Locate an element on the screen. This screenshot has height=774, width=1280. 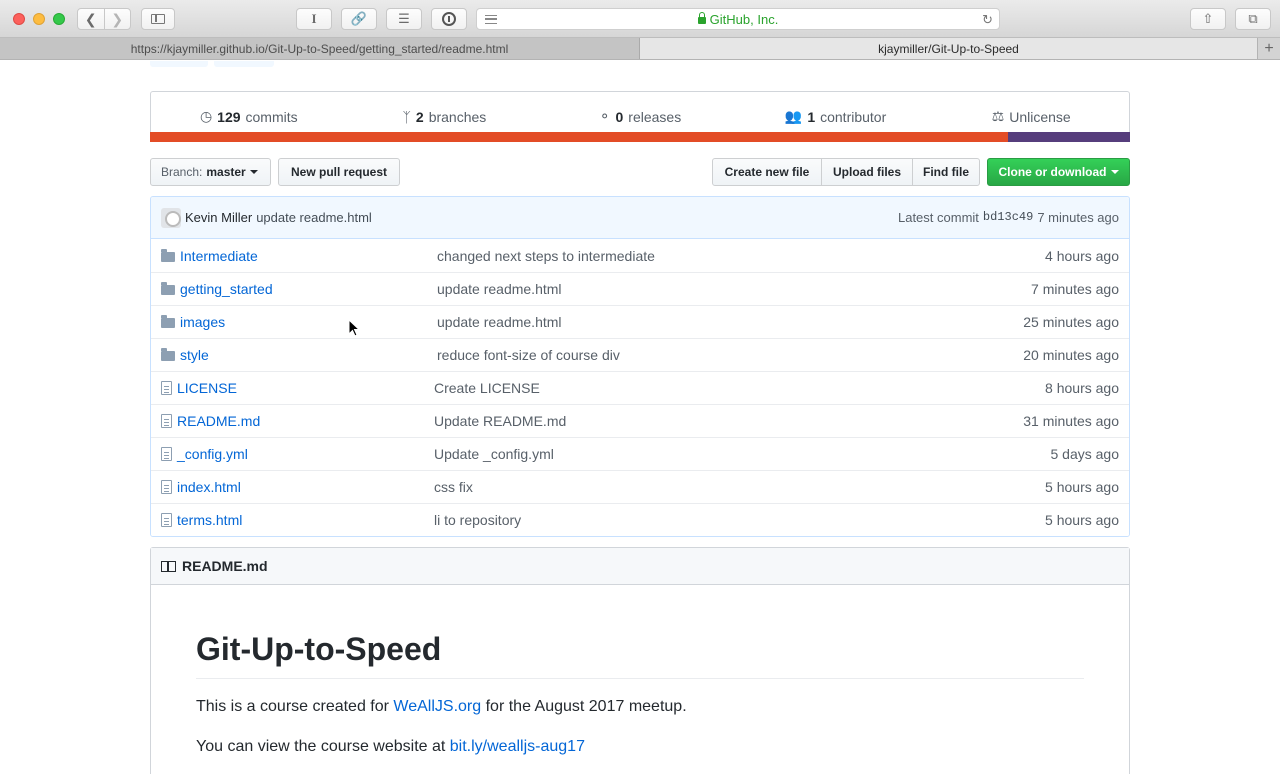
course-website-link: bit.ly/wealljs-aug17 is located at coordinates (517, 746).